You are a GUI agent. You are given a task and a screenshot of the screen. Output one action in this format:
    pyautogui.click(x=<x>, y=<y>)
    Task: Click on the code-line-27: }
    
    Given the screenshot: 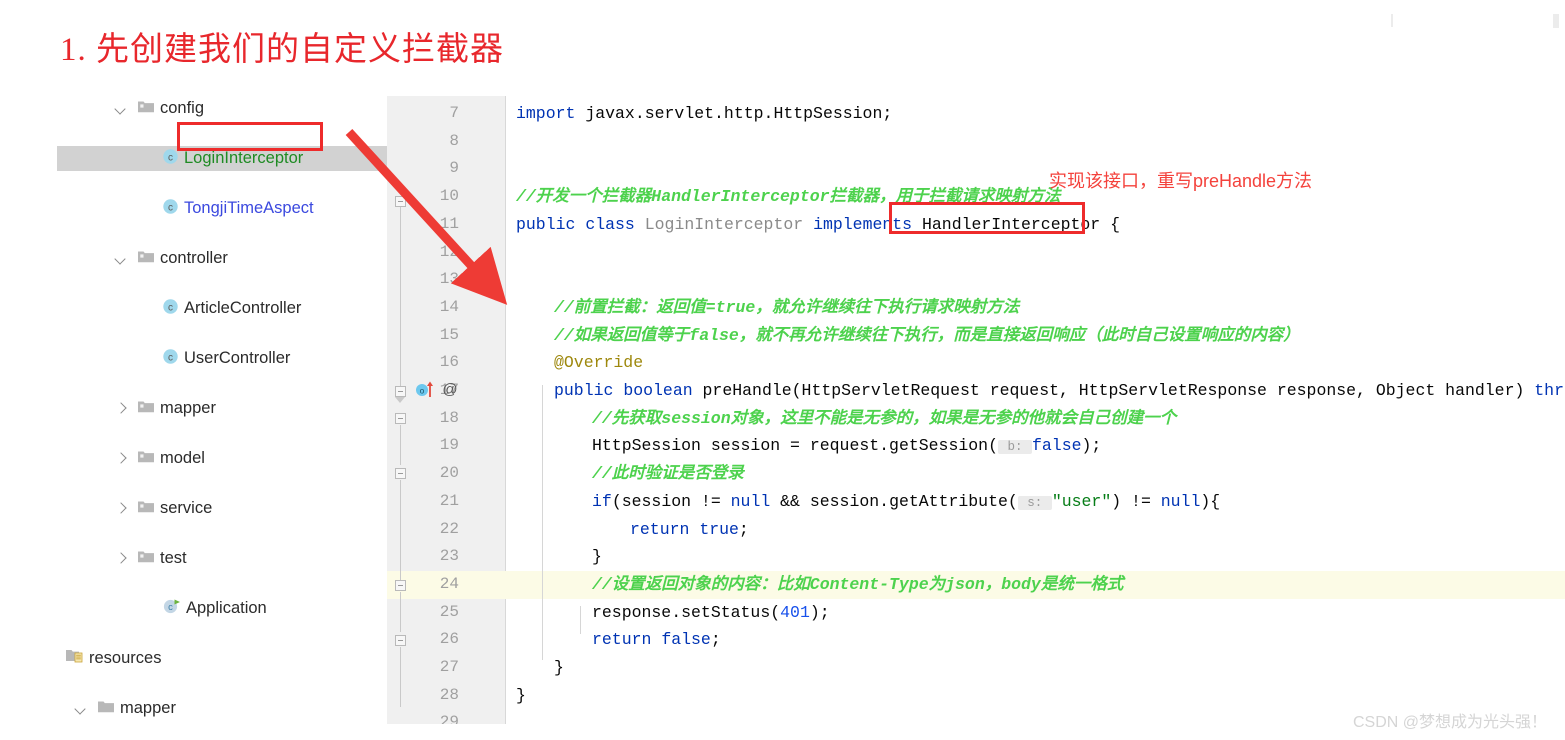 What is the action you would take?
    pyautogui.click(x=559, y=668)
    